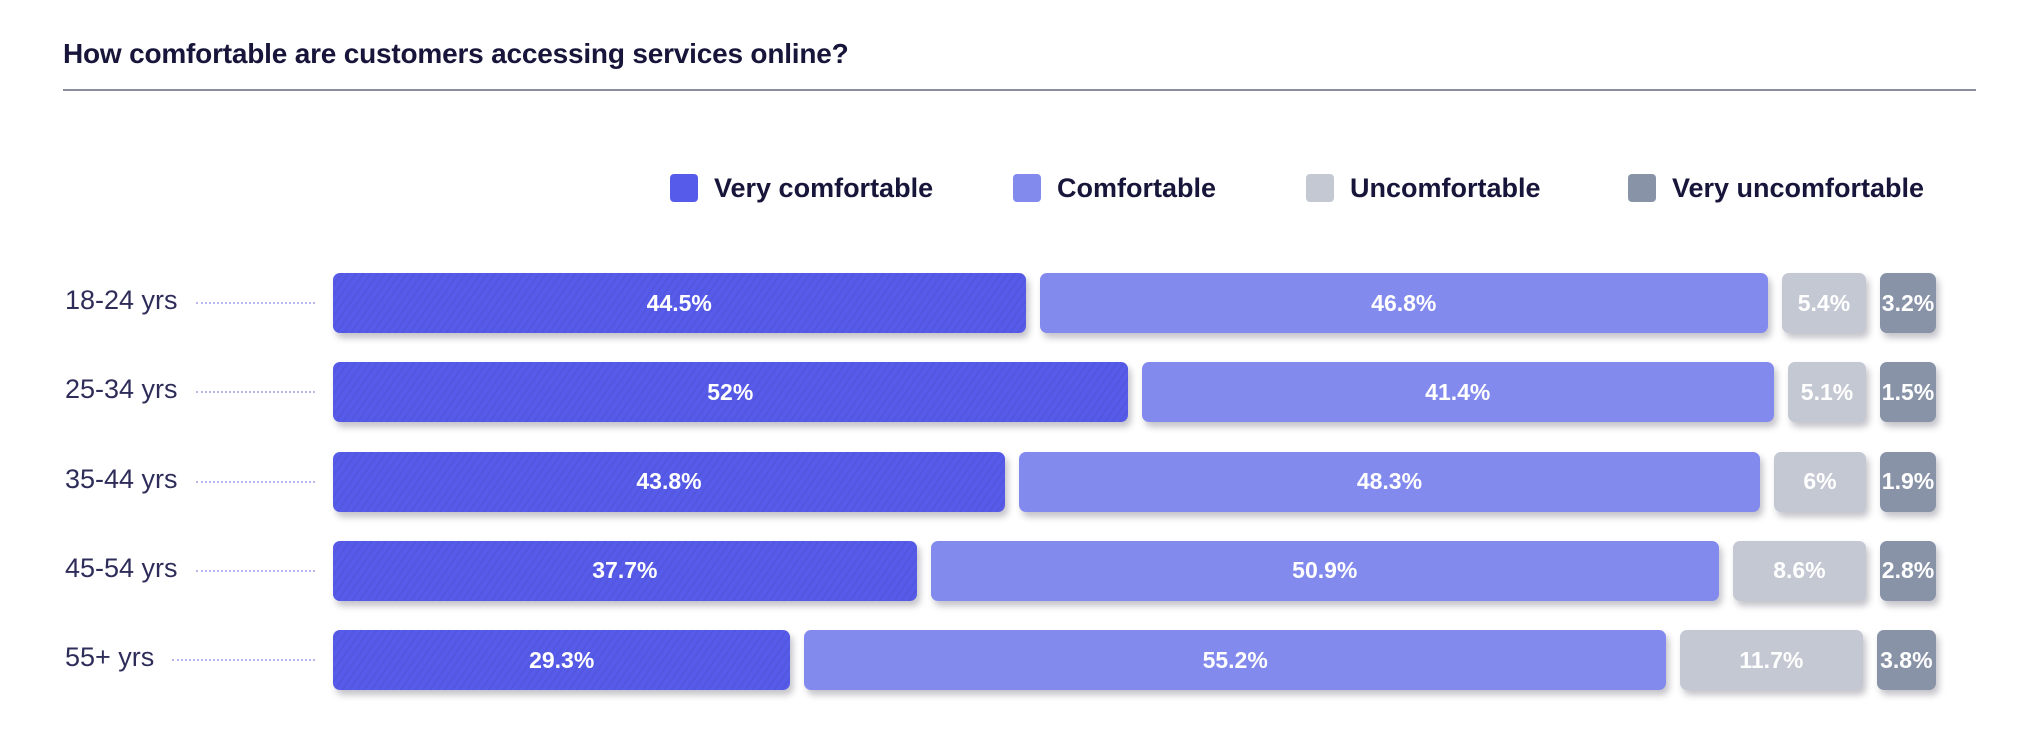 The image size is (2030, 754). I want to click on data-label: 6%, so click(1820, 481).